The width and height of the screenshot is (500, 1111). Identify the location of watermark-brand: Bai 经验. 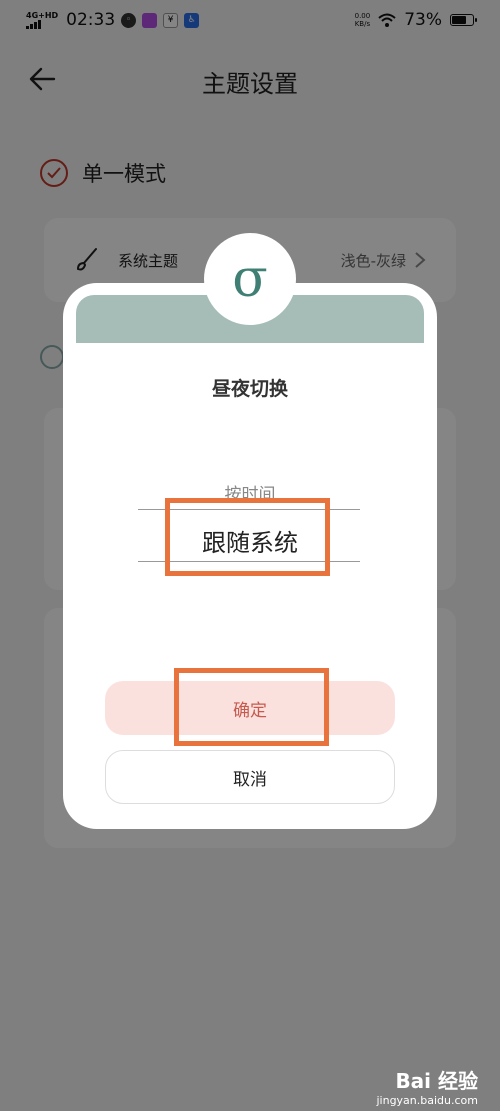
(436, 1081).